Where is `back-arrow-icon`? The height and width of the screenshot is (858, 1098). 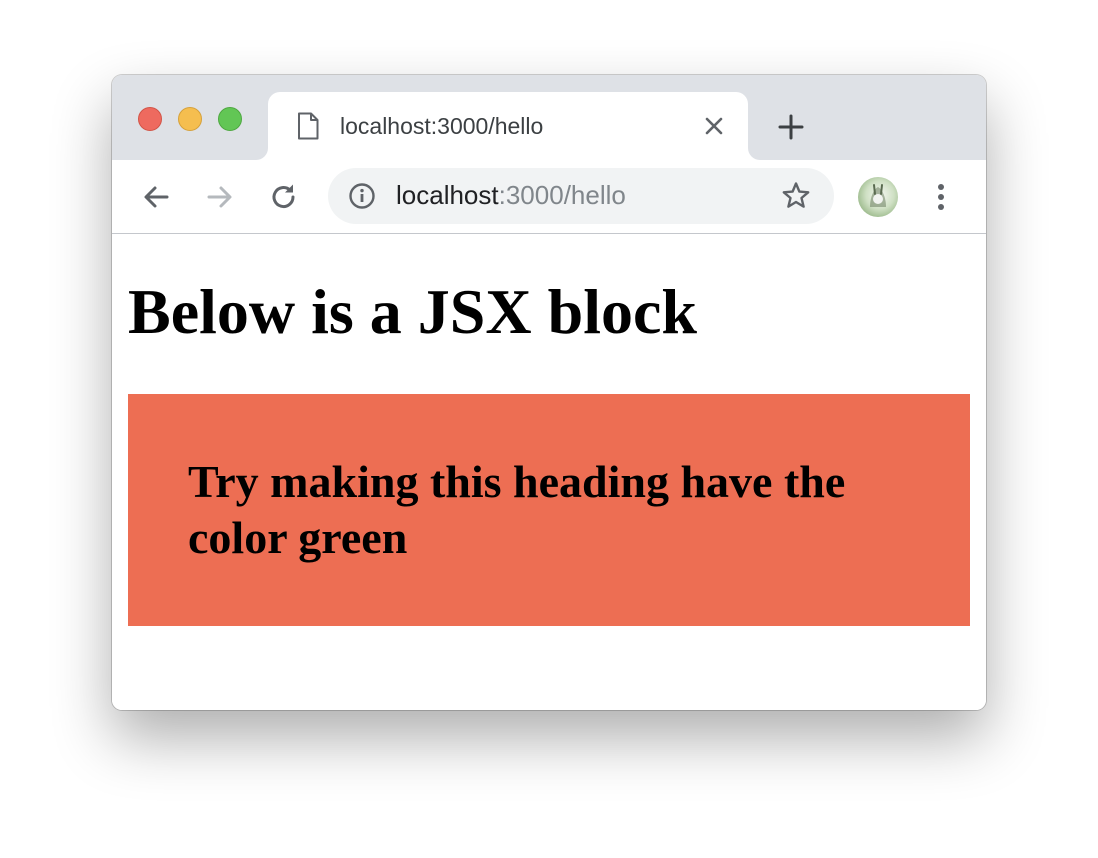 back-arrow-icon is located at coordinates (156, 197).